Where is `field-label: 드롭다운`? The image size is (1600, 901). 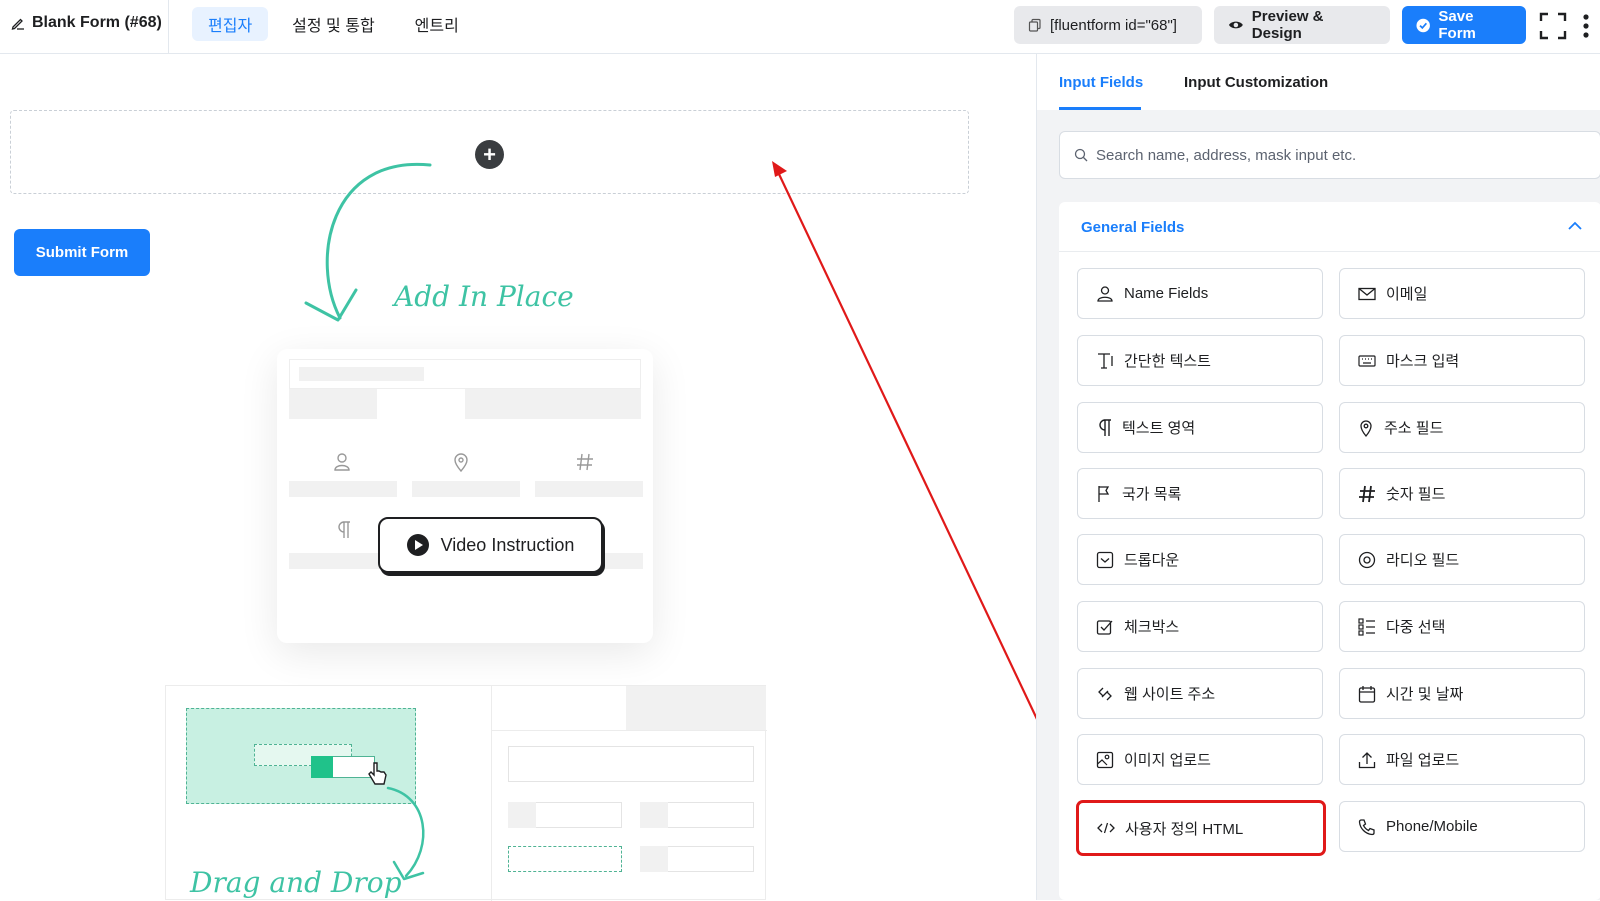 field-label: 드롭다운 is located at coordinates (1152, 560).